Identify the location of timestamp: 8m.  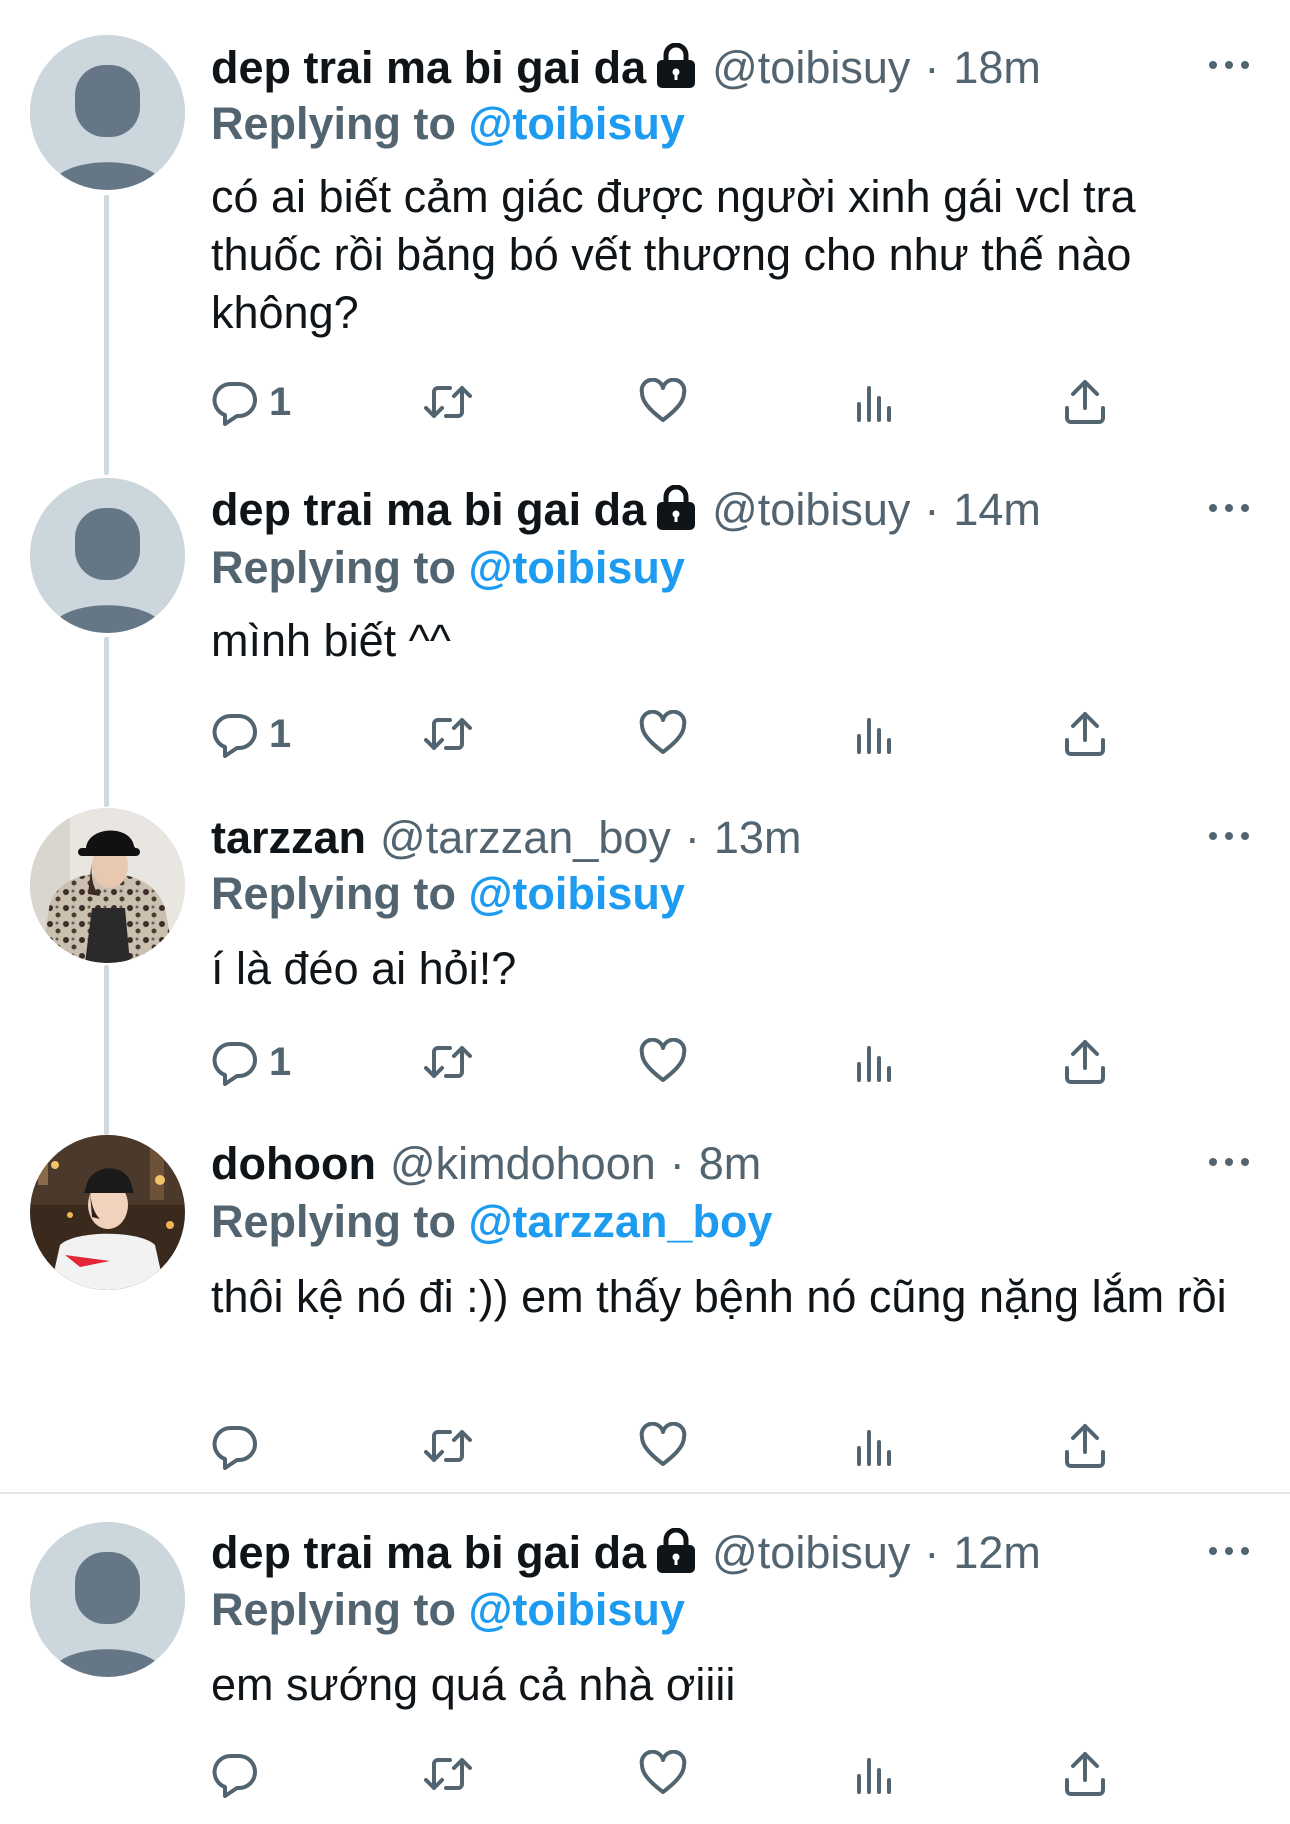
(730, 1163).